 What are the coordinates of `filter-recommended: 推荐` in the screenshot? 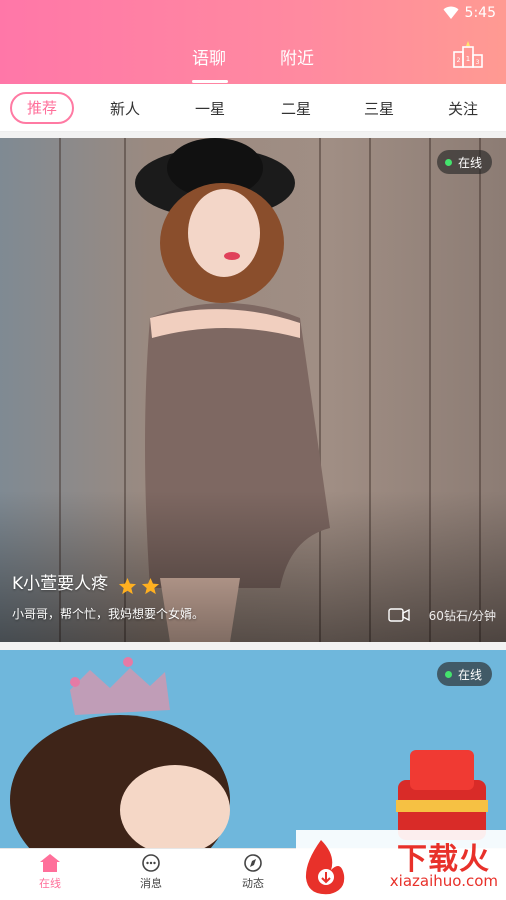 It's located at (42, 108).